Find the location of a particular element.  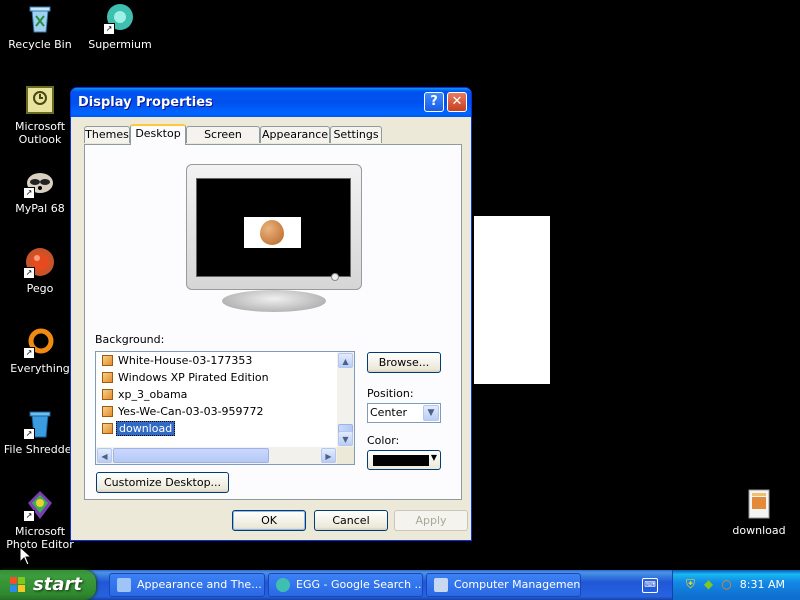

system-tray: ⛨ ◆ ○ 8:31 AM is located at coordinates (736, 585).